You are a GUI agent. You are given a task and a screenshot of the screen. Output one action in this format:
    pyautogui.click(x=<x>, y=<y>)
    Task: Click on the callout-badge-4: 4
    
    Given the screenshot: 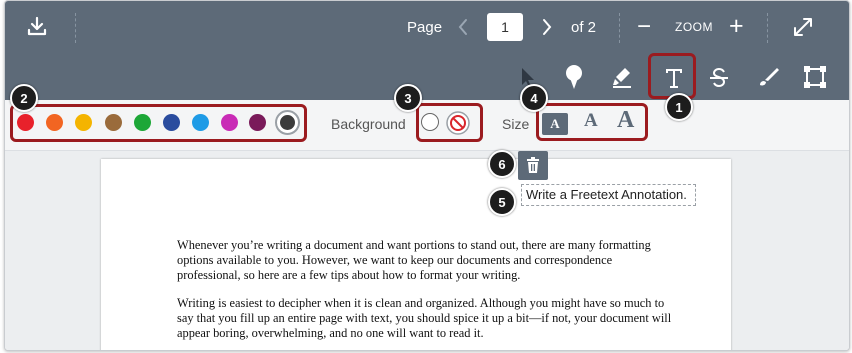 What is the action you would take?
    pyautogui.click(x=534, y=98)
    